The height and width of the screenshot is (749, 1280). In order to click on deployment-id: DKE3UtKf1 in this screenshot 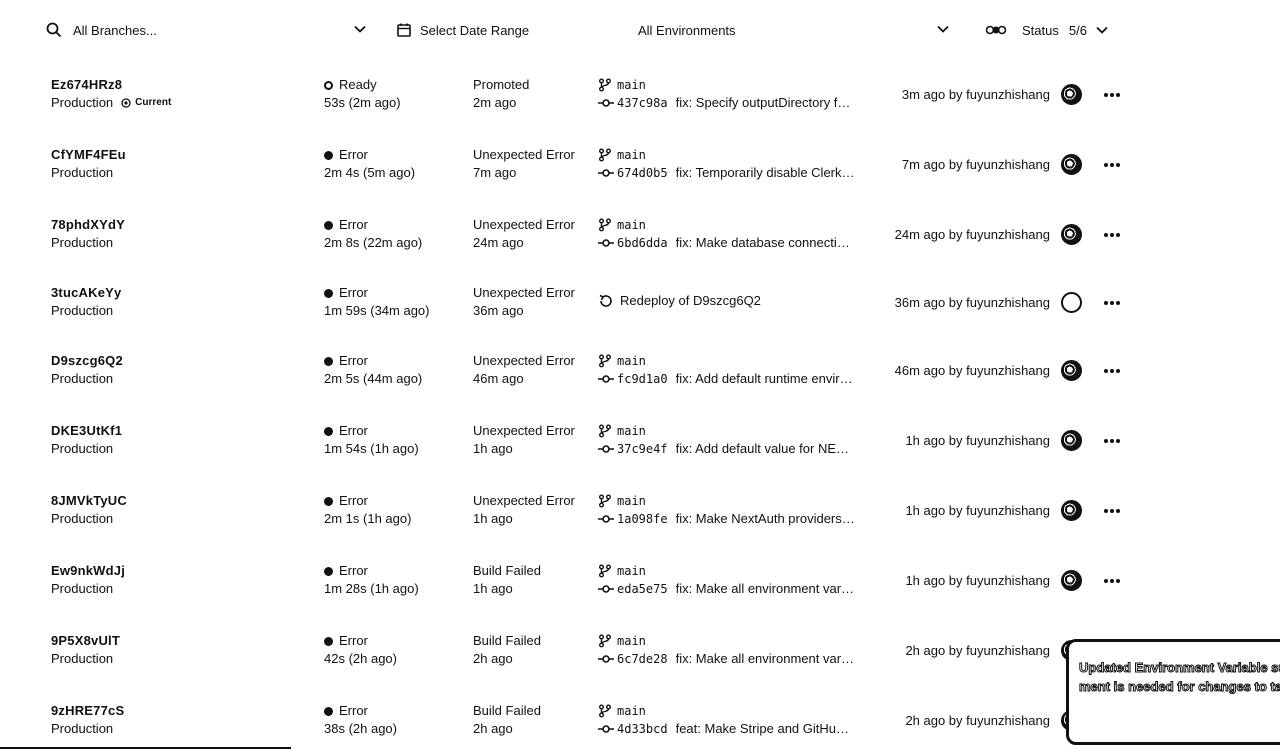, I will do `click(86, 431)`.